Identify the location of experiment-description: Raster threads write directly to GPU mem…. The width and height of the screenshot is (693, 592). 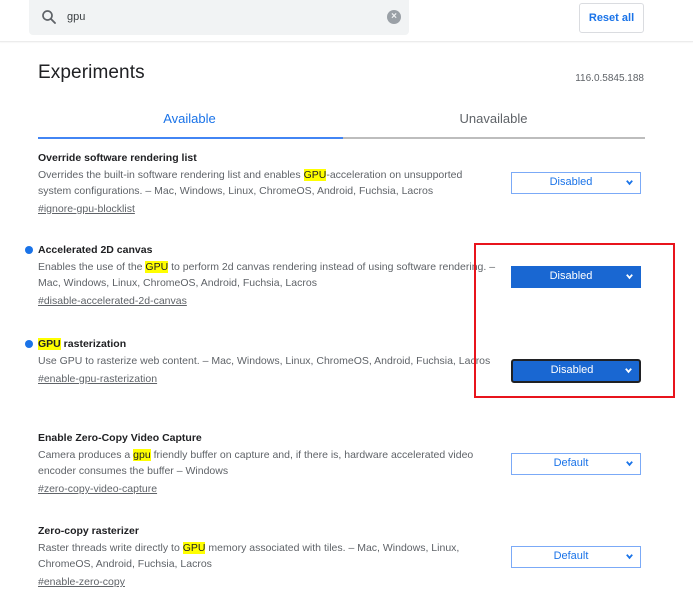
(249, 556).